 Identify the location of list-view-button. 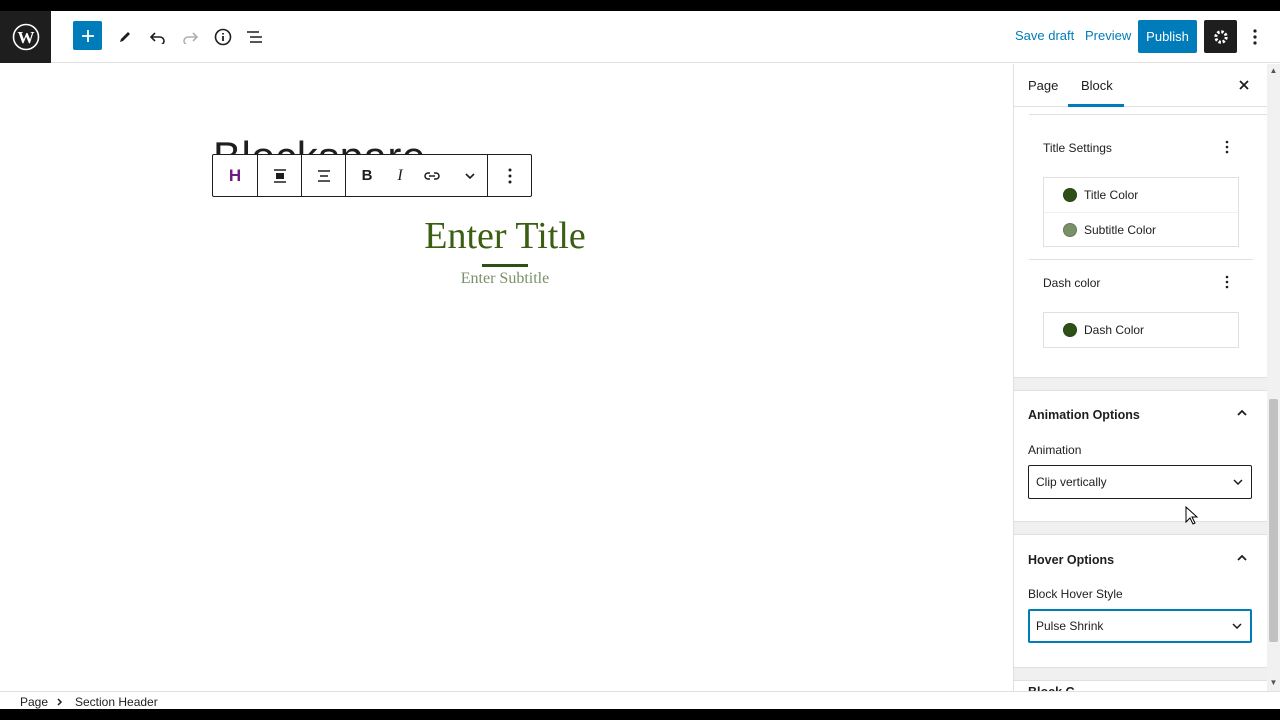
(255, 37).